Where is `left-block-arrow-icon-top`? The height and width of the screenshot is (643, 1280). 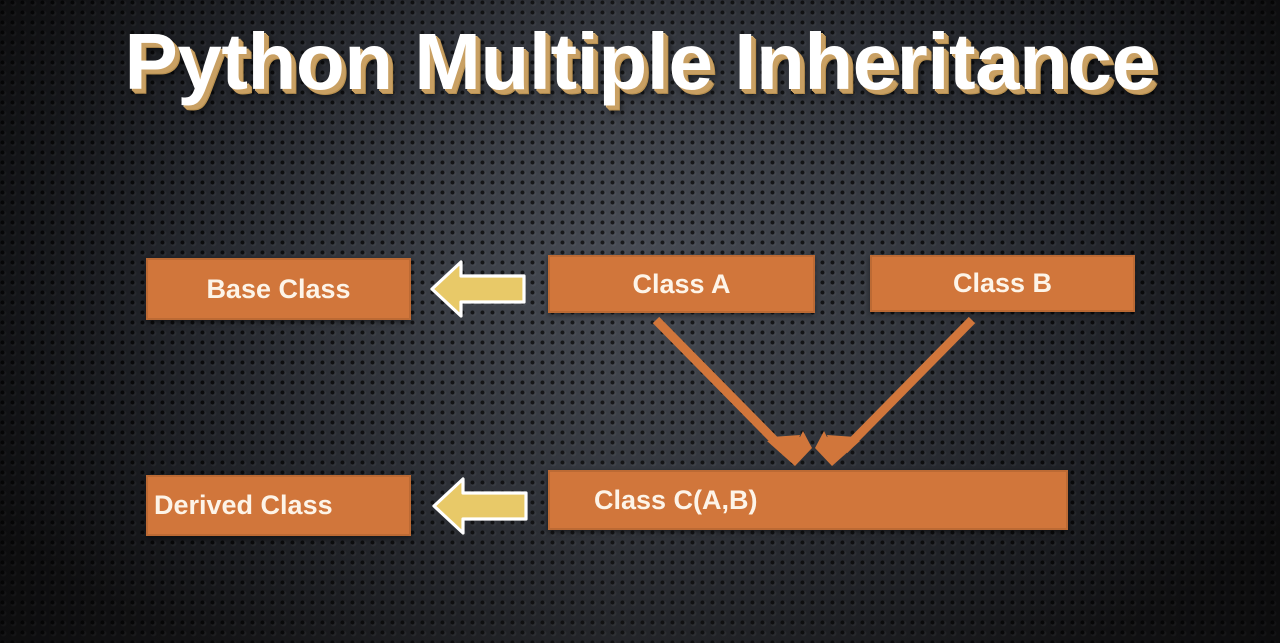
left-block-arrow-icon-top is located at coordinates (478, 289).